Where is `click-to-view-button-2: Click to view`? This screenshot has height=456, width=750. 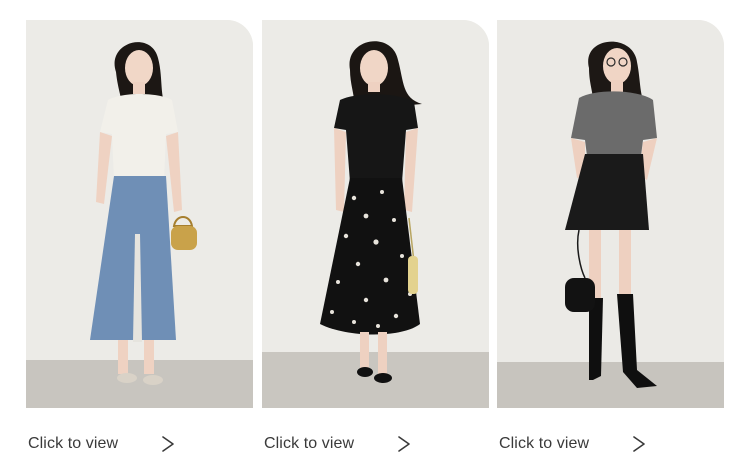 click-to-view-button-2: Click to view is located at coordinates (375, 444).